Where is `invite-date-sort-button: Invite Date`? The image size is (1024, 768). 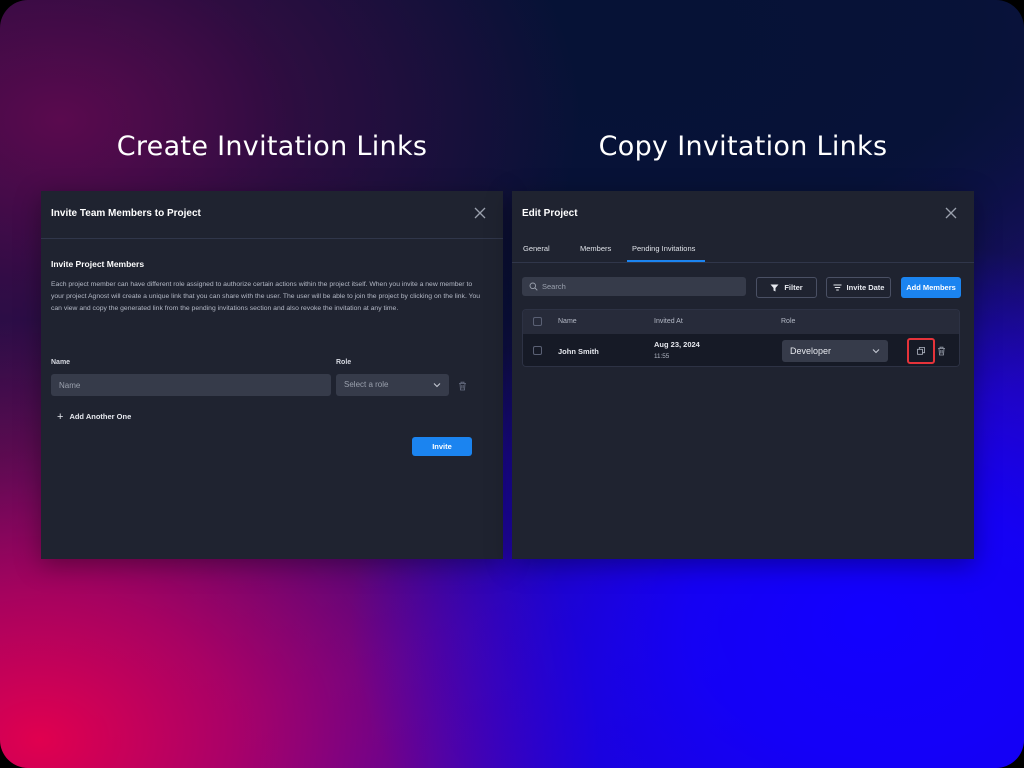
invite-date-sort-button: Invite Date is located at coordinates (858, 287).